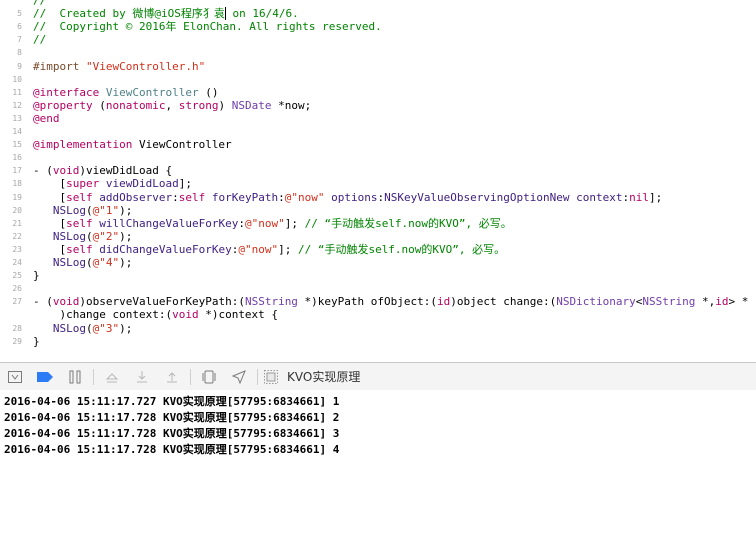 The height and width of the screenshot is (537, 756). What do you see at coordinates (125, 92) in the screenshot?
I see `code-text: @interface ViewController ()` at bounding box center [125, 92].